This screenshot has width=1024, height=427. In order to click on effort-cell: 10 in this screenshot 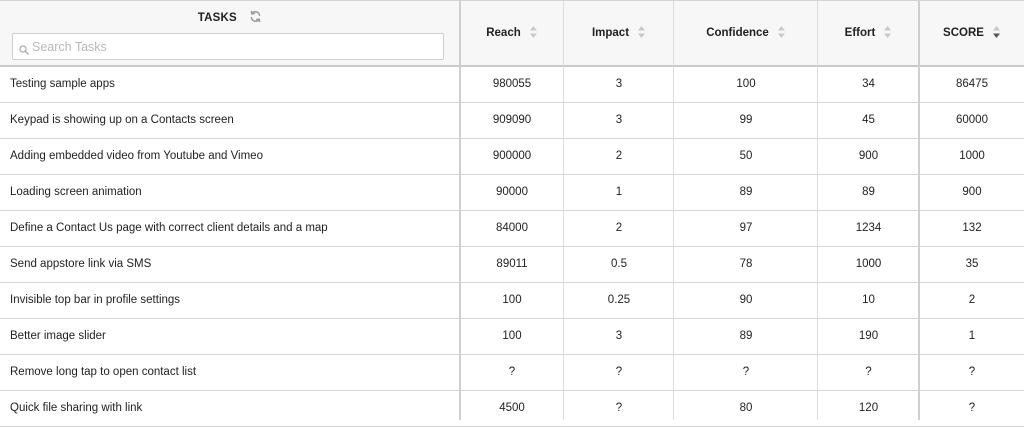, I will do `click(868, 300)`.